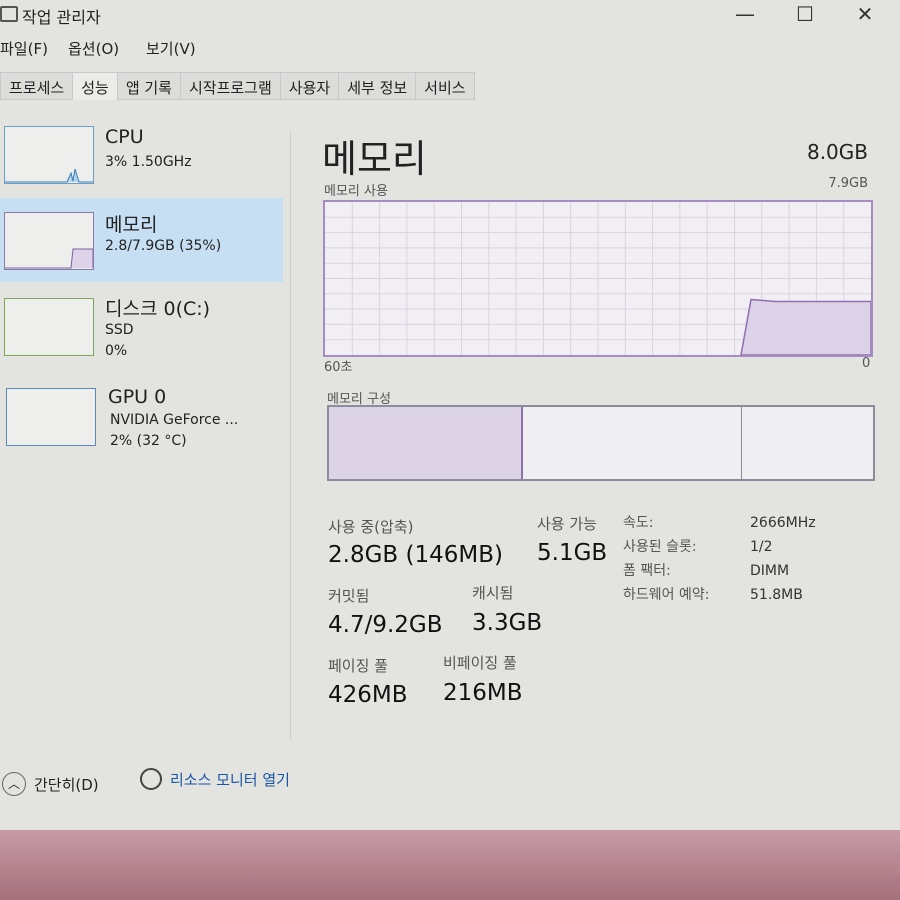 Image resolution: width=900 pixels, height=900 pixels. Describe the element at coordinates (93, 48) in the screenshot. I see `menu-options: 옵션(O)` at that location.